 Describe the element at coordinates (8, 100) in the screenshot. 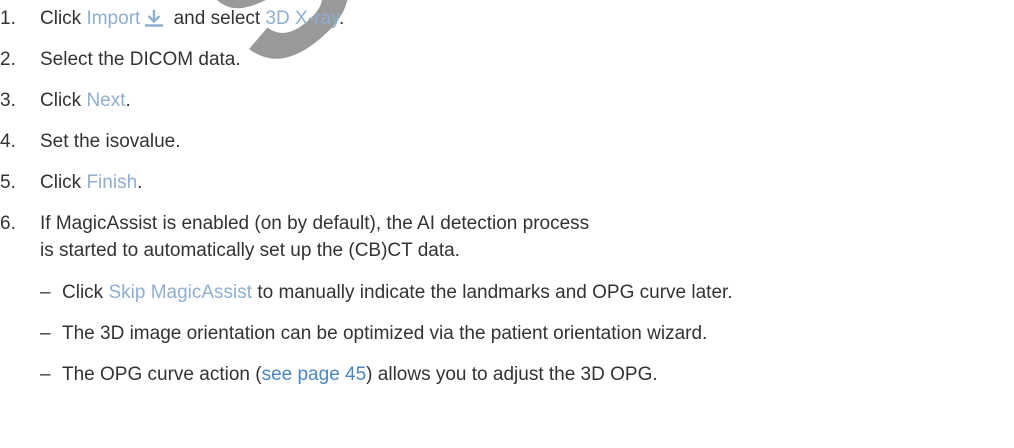

I see `step-number: 3.` at that location.